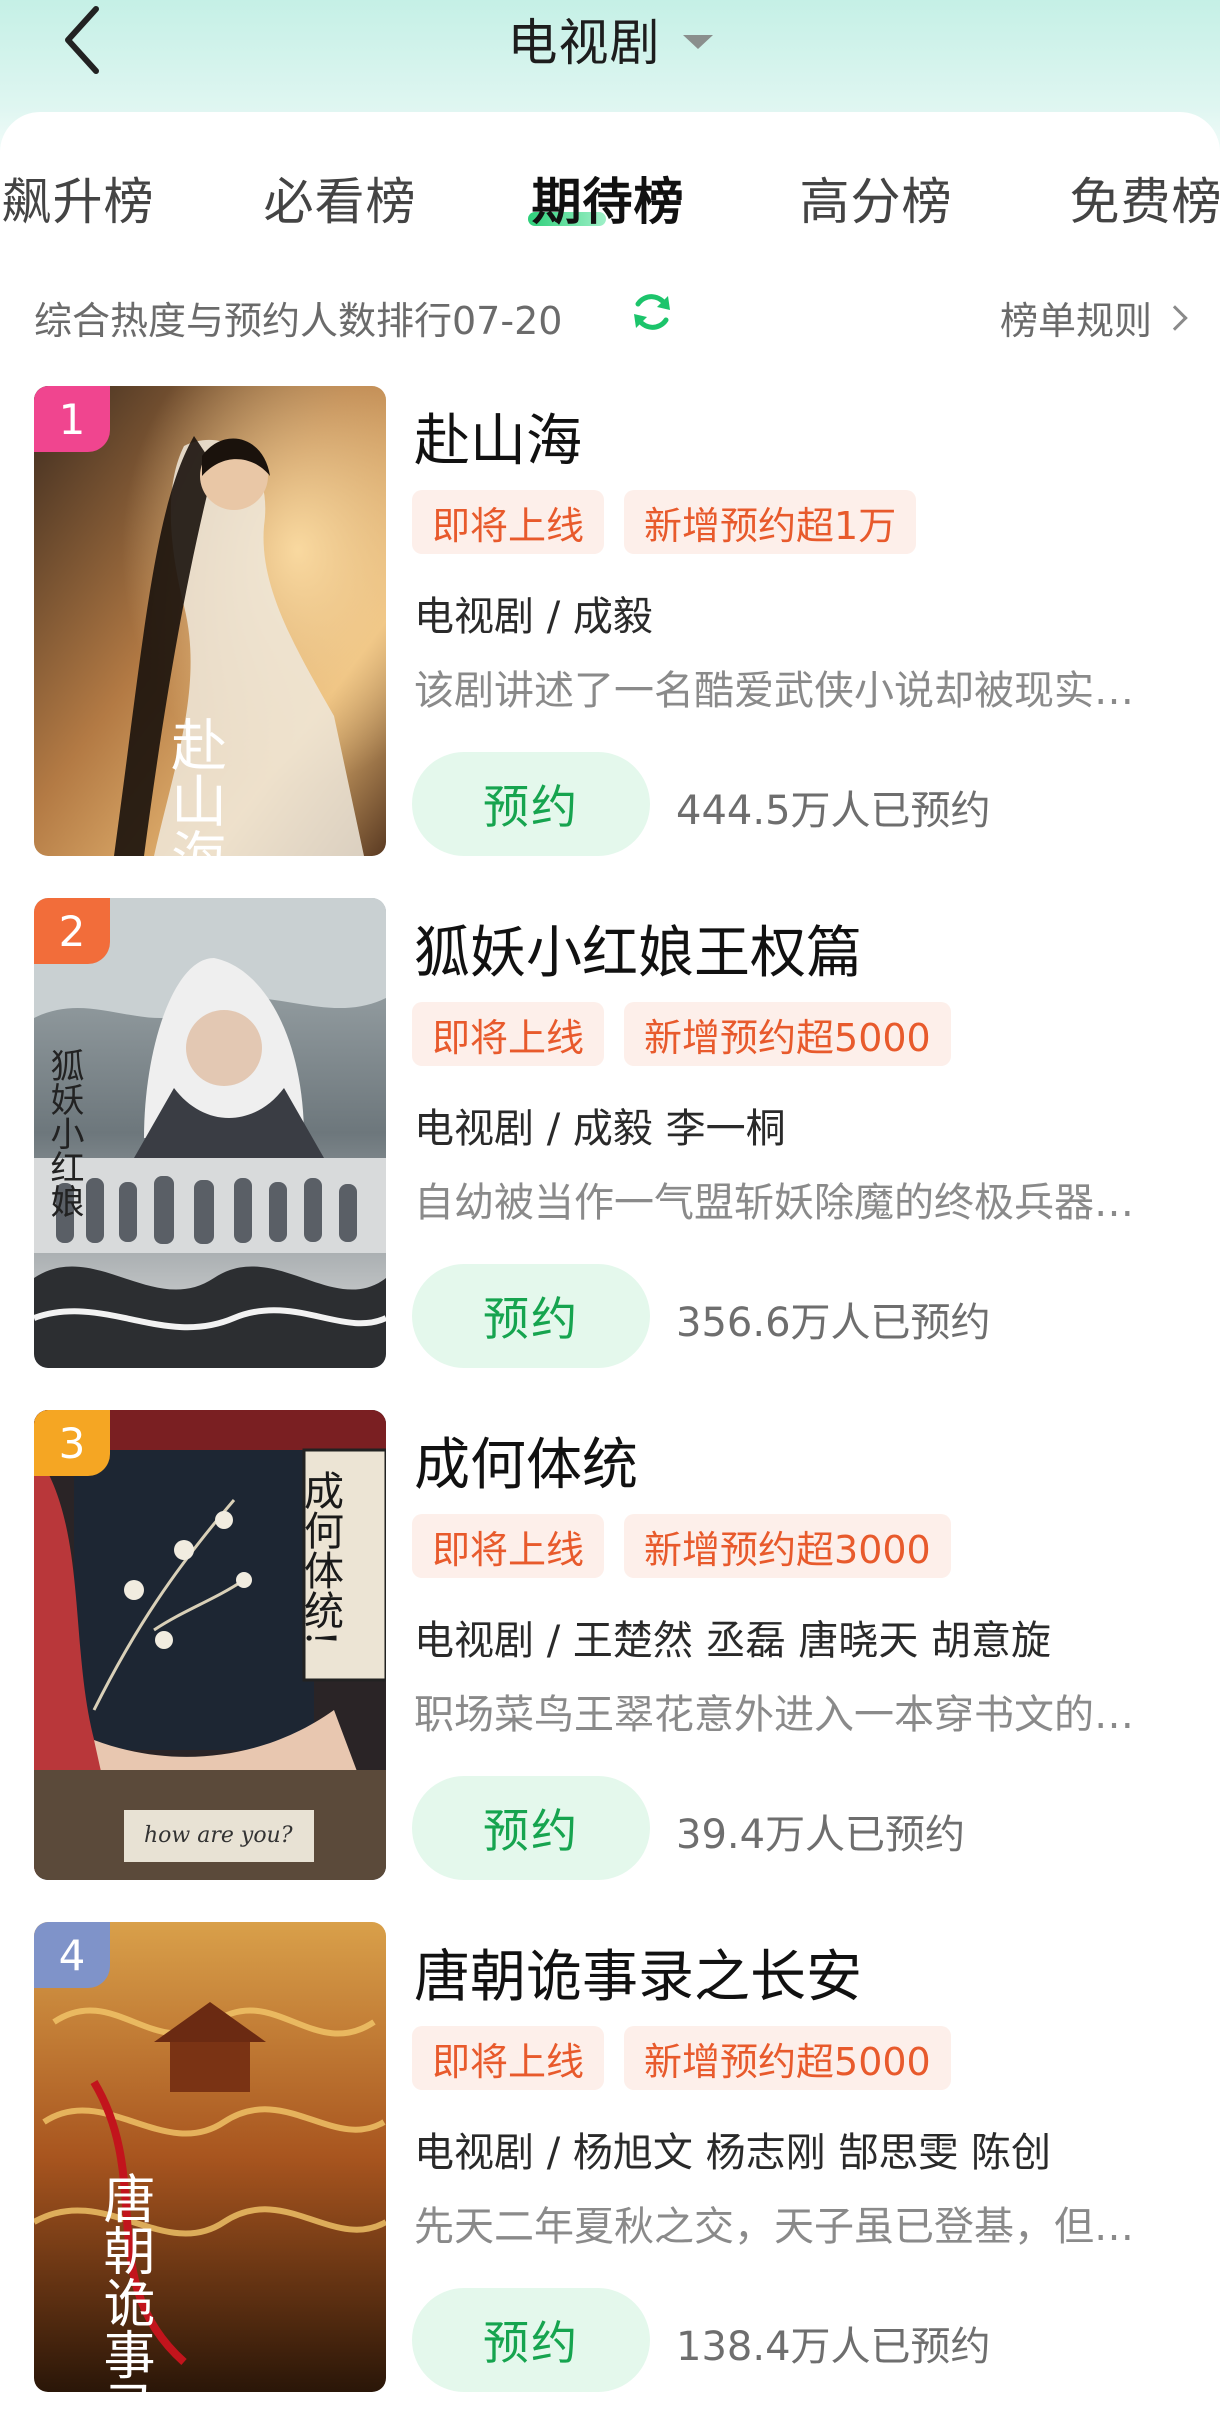 This screenshot has height=2422, width=1220. What do you see at coordinates (697, 42) in the screenshot?
I see `caret-down-icon` at bounding box center [697, 42].